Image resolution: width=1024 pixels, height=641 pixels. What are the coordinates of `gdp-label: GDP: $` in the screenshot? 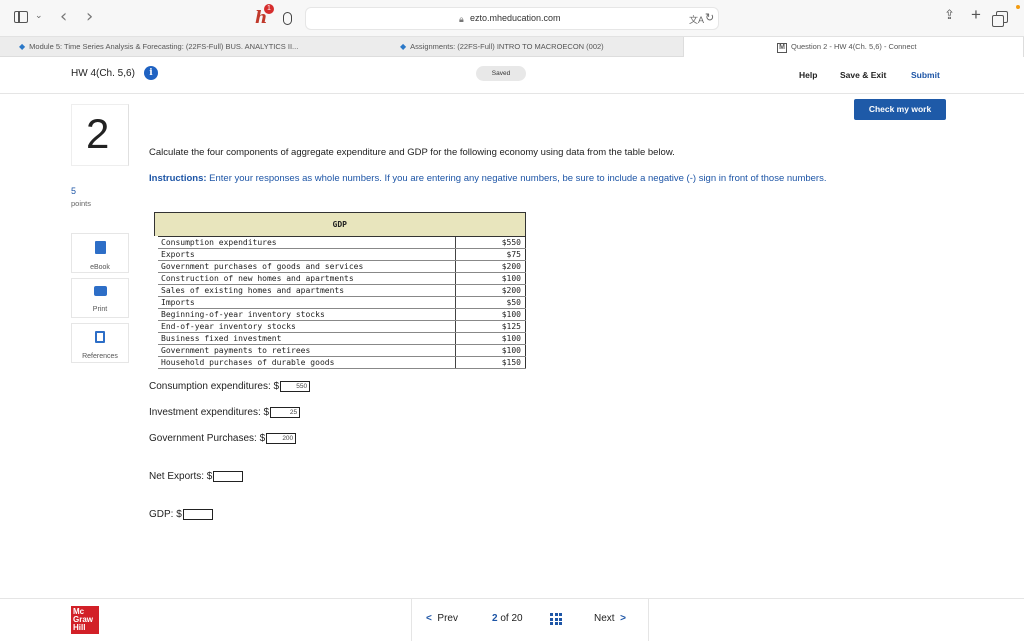 It's located at (165, 515).